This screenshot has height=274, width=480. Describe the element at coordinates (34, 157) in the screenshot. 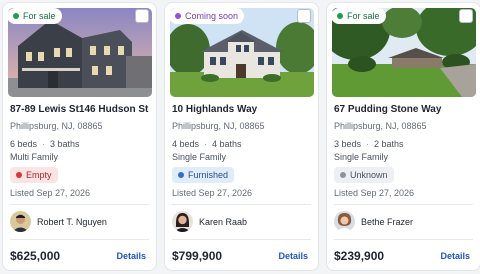

I see `property-type: Multi Family` at that location.